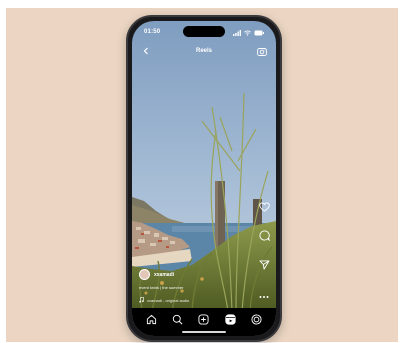 This screenshot has height=343, width=404. Describe the element at coordinates (141, 300) in the screenshot. I see `music-note-icon` at that location.